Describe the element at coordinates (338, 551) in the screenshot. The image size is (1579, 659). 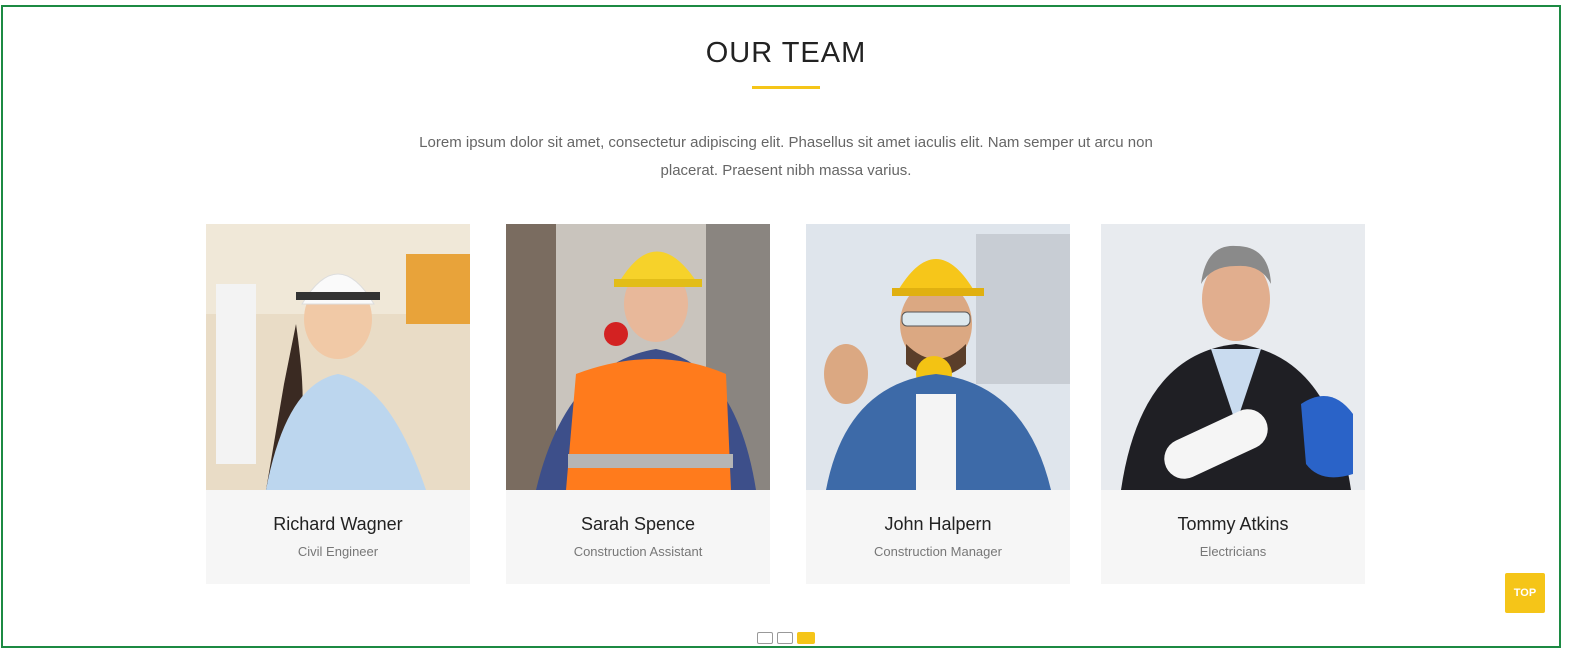
I see `team-member-role: Civil Engineer` at that location.